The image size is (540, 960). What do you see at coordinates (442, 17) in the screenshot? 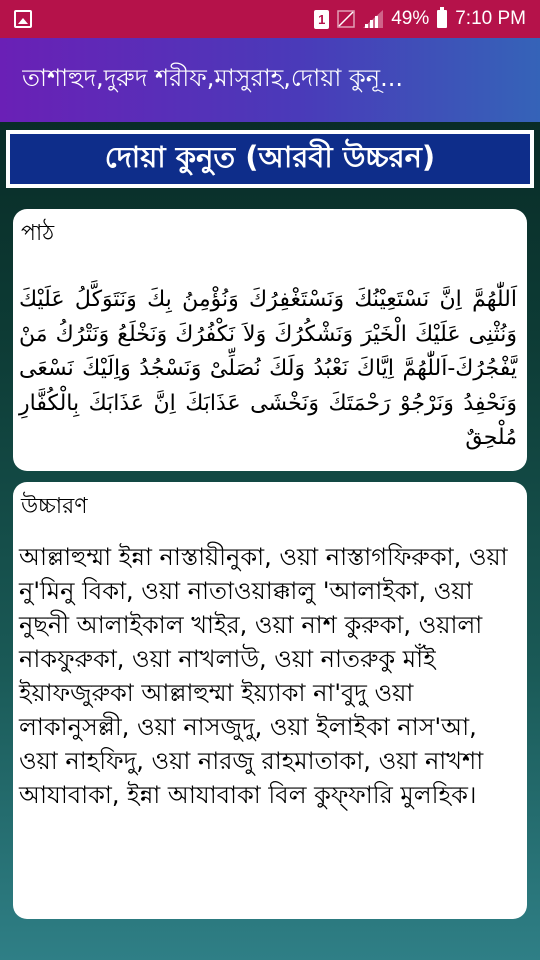
I see `battery-icon` at bounding box center [442, 17].